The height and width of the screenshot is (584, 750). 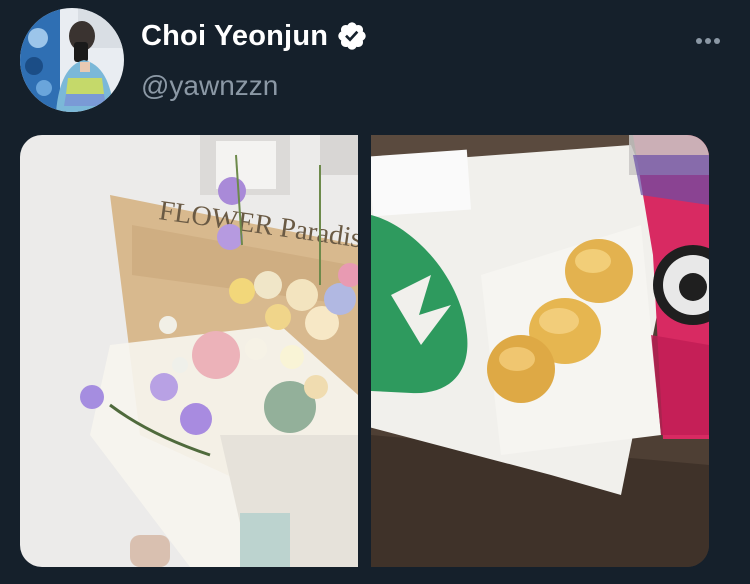 I want to click on more-options-button, so click(x=708, y=41).